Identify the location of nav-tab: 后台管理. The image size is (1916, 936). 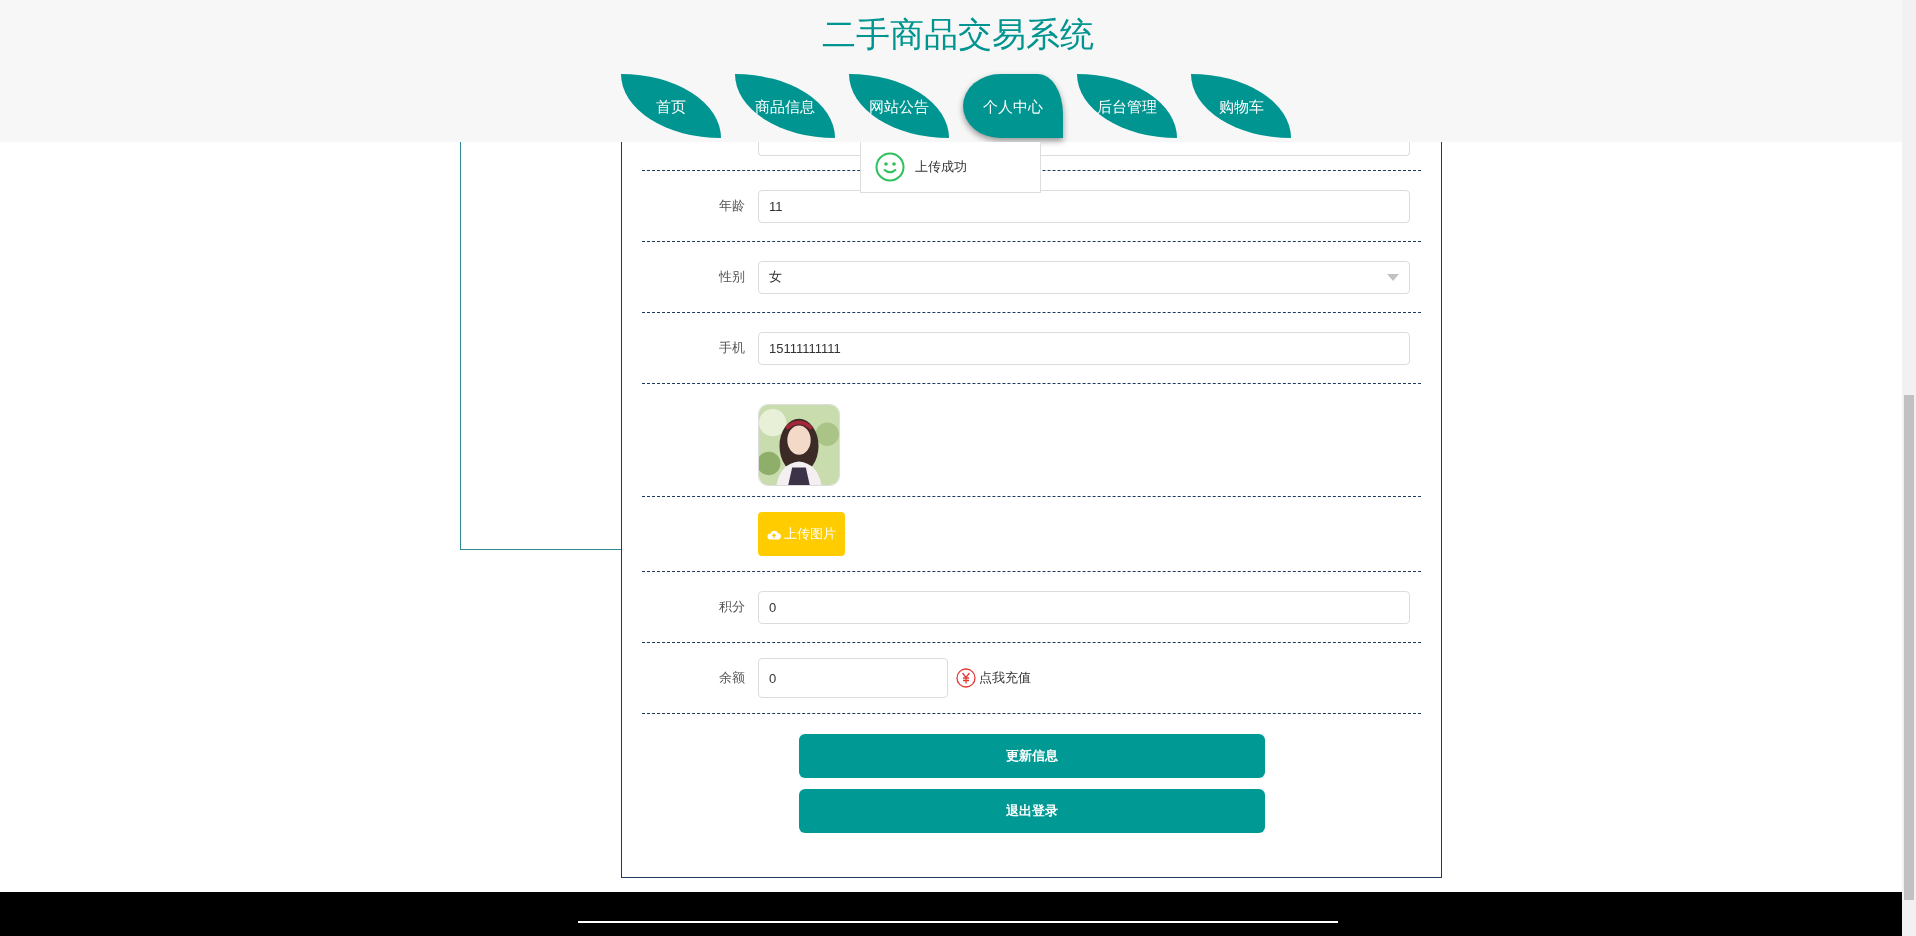
(1127, 106).